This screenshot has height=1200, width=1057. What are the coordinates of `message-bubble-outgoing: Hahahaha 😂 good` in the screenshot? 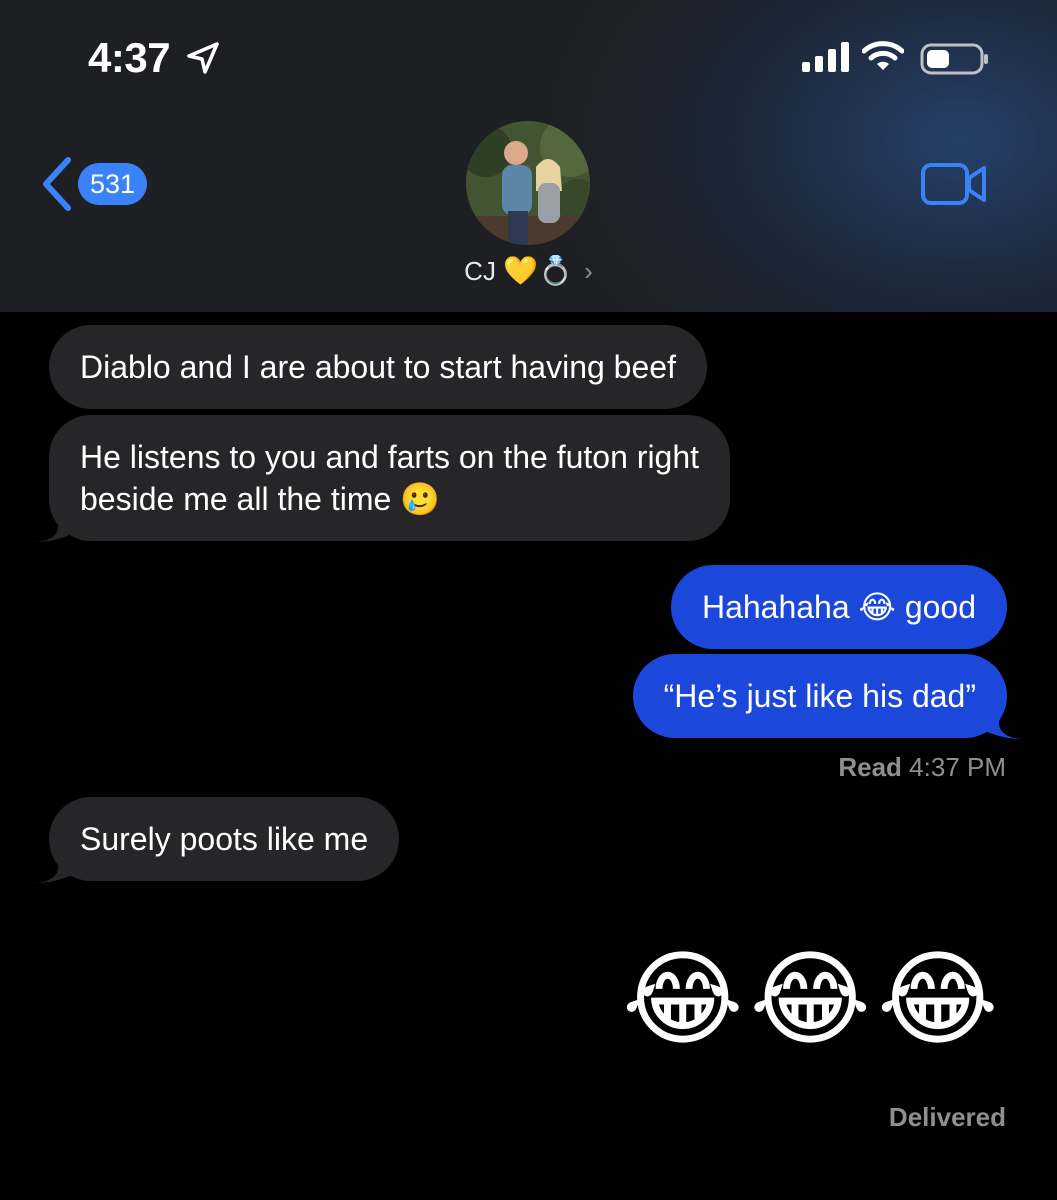 It's located at (838, 607).